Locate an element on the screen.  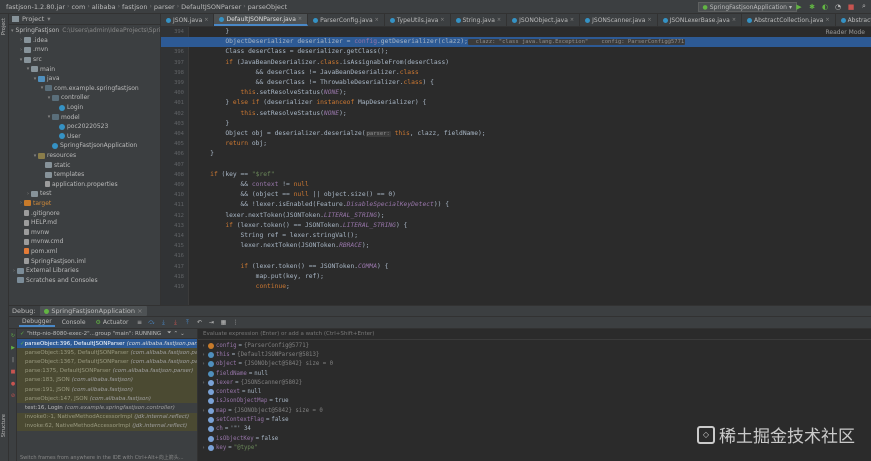
variable-row: › object = {JSONObject@5842} size = 0 is located at coordinates (534, 364).